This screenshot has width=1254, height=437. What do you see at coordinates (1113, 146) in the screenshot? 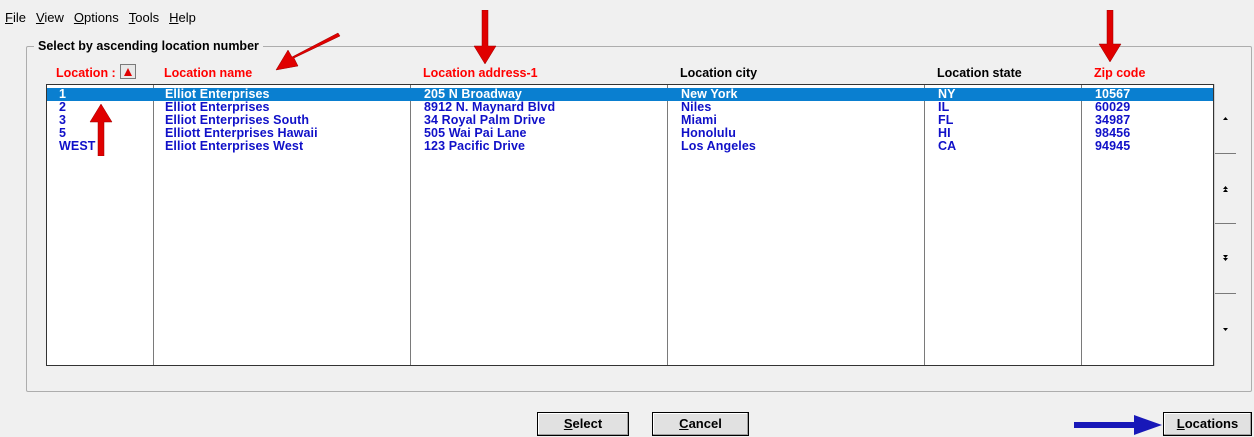
I see `cell-zip: 94945` at bounding box center [1113, 146].